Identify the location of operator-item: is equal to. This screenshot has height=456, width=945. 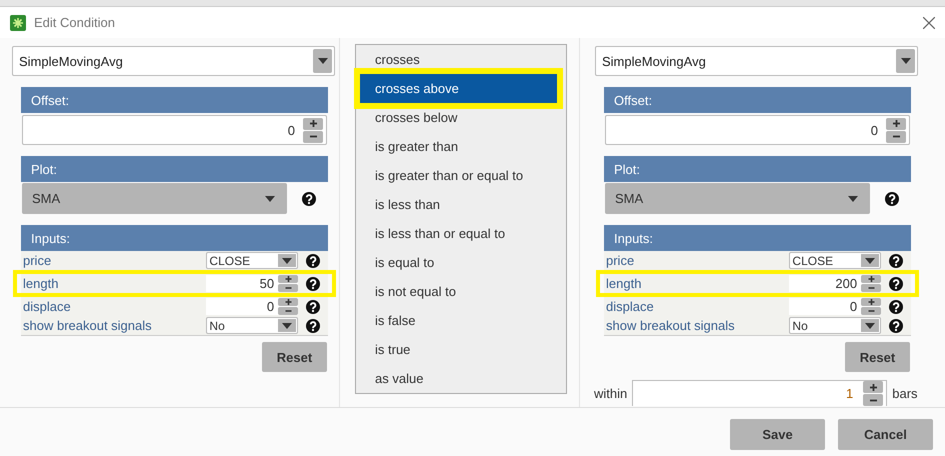
(461, 262).